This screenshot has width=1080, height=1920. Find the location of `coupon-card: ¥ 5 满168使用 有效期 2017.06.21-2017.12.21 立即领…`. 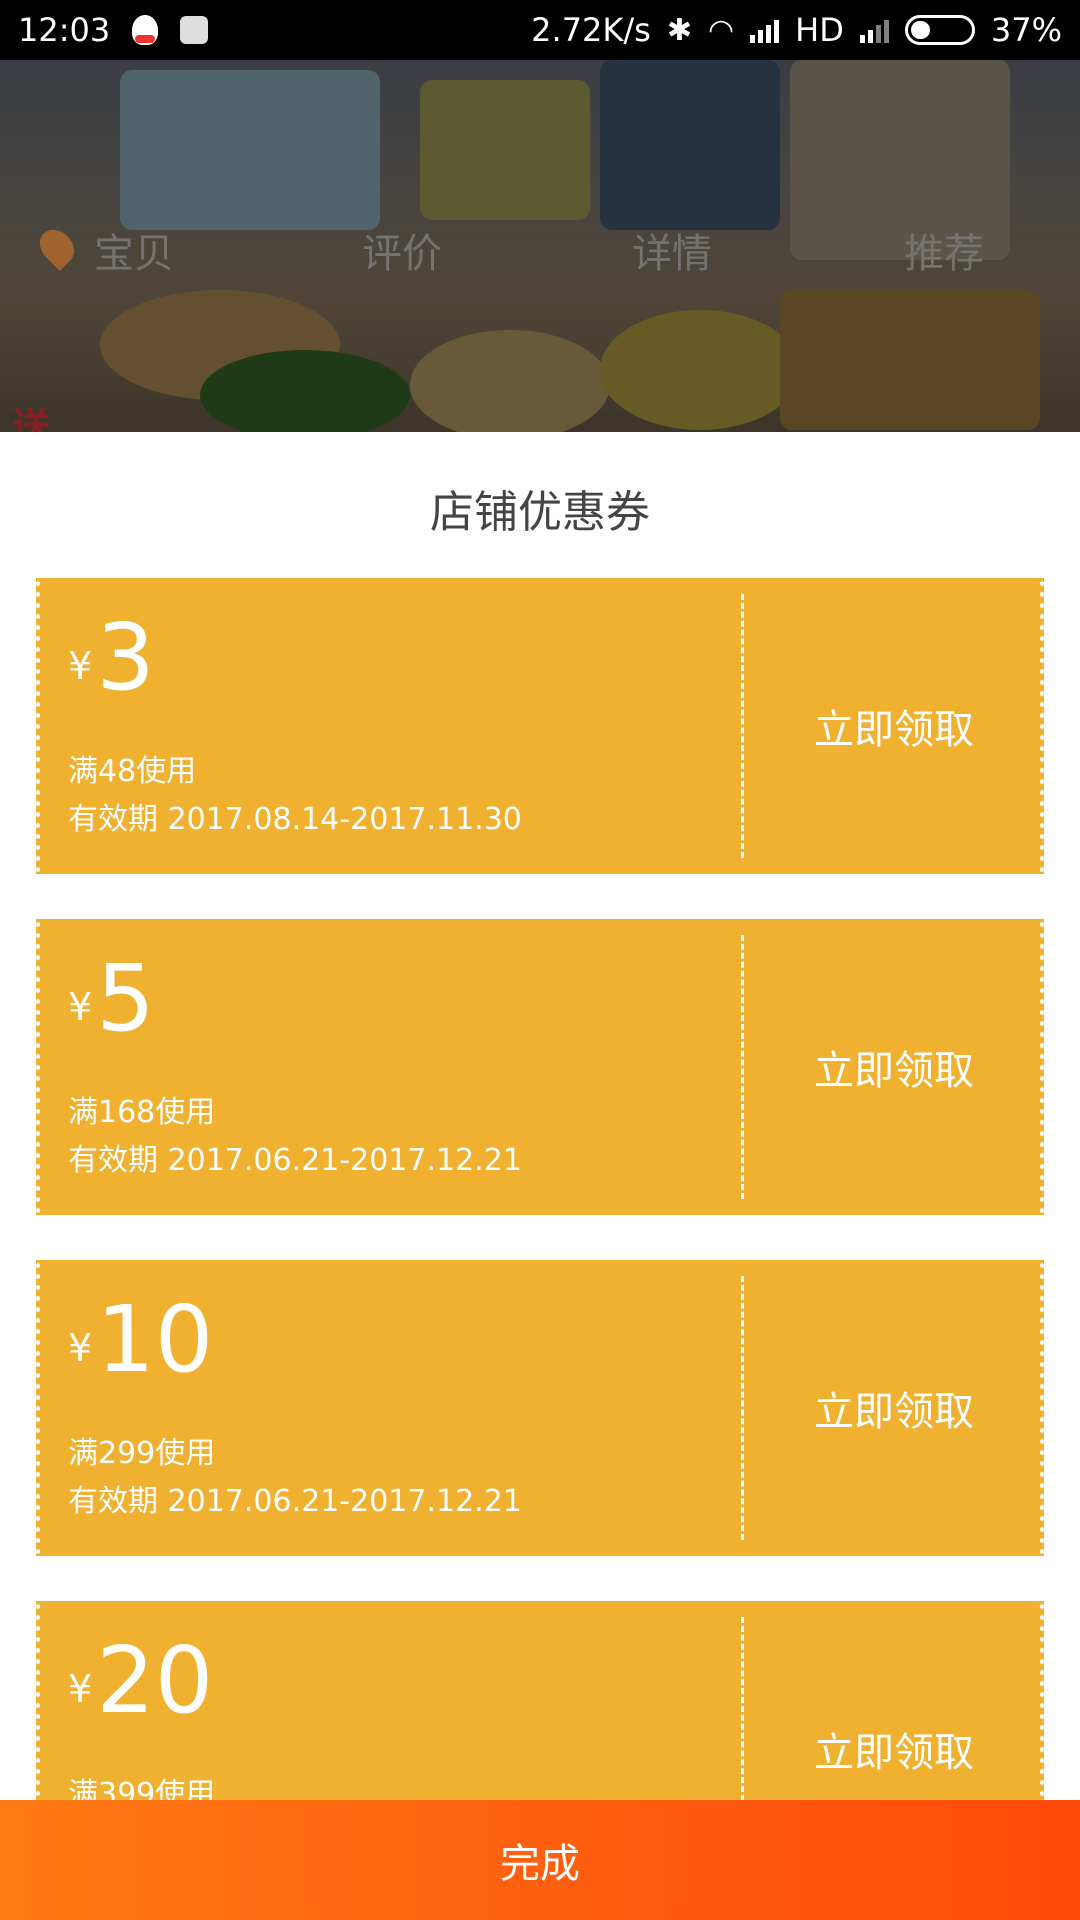

coupon-card: ¥ 5 满168使用 有效期 2017.06.21-2017.12.21 立即领… is located at coordinates (540, 1067).